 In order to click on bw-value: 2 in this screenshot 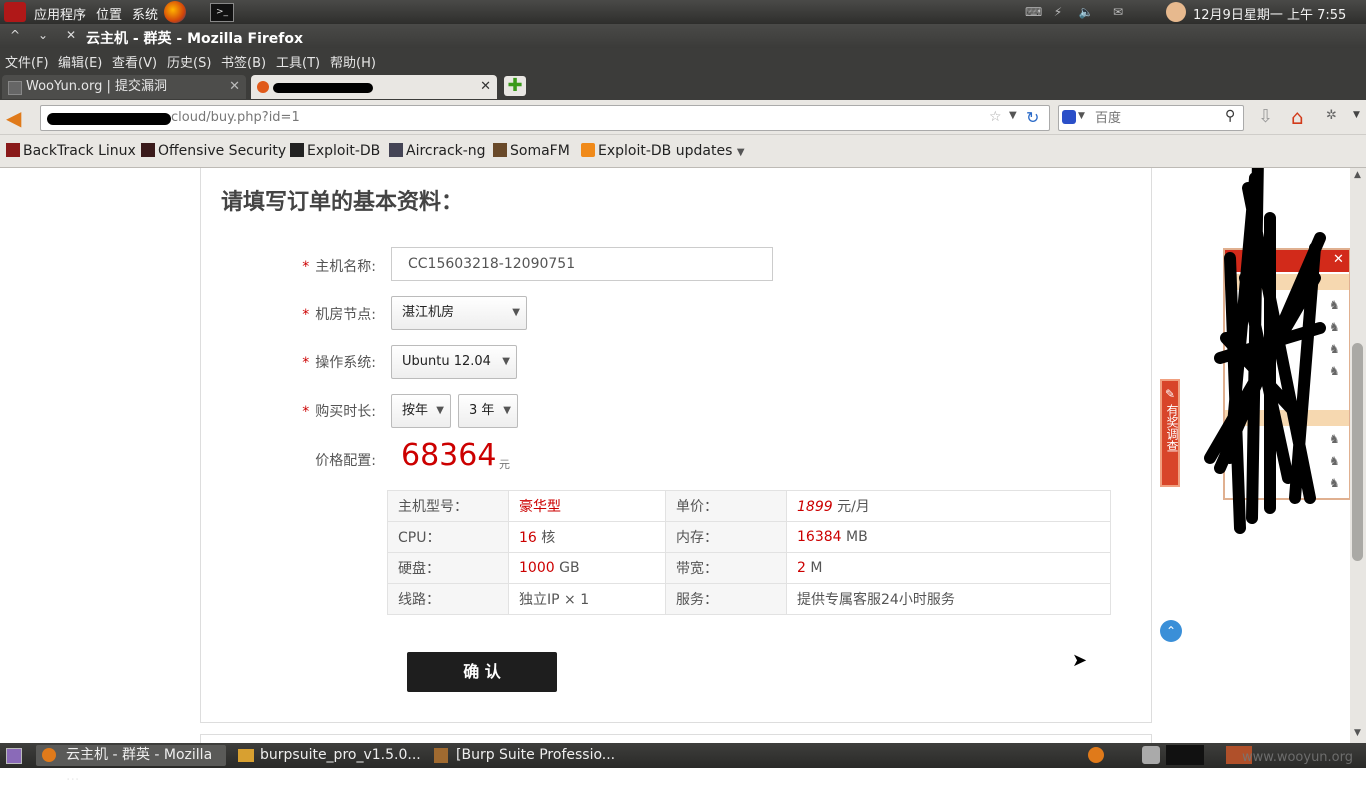, I will do `click(801, 568)`.